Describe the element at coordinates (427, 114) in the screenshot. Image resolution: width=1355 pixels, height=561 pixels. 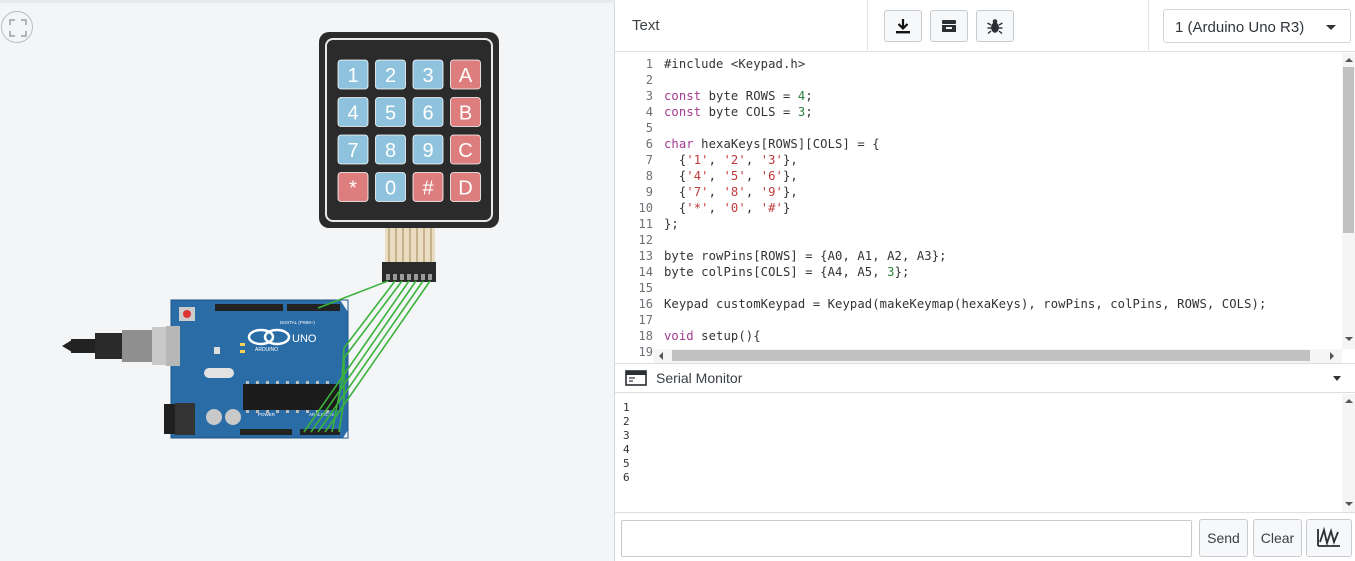
I see `keypad-key-label: 6` at that location.